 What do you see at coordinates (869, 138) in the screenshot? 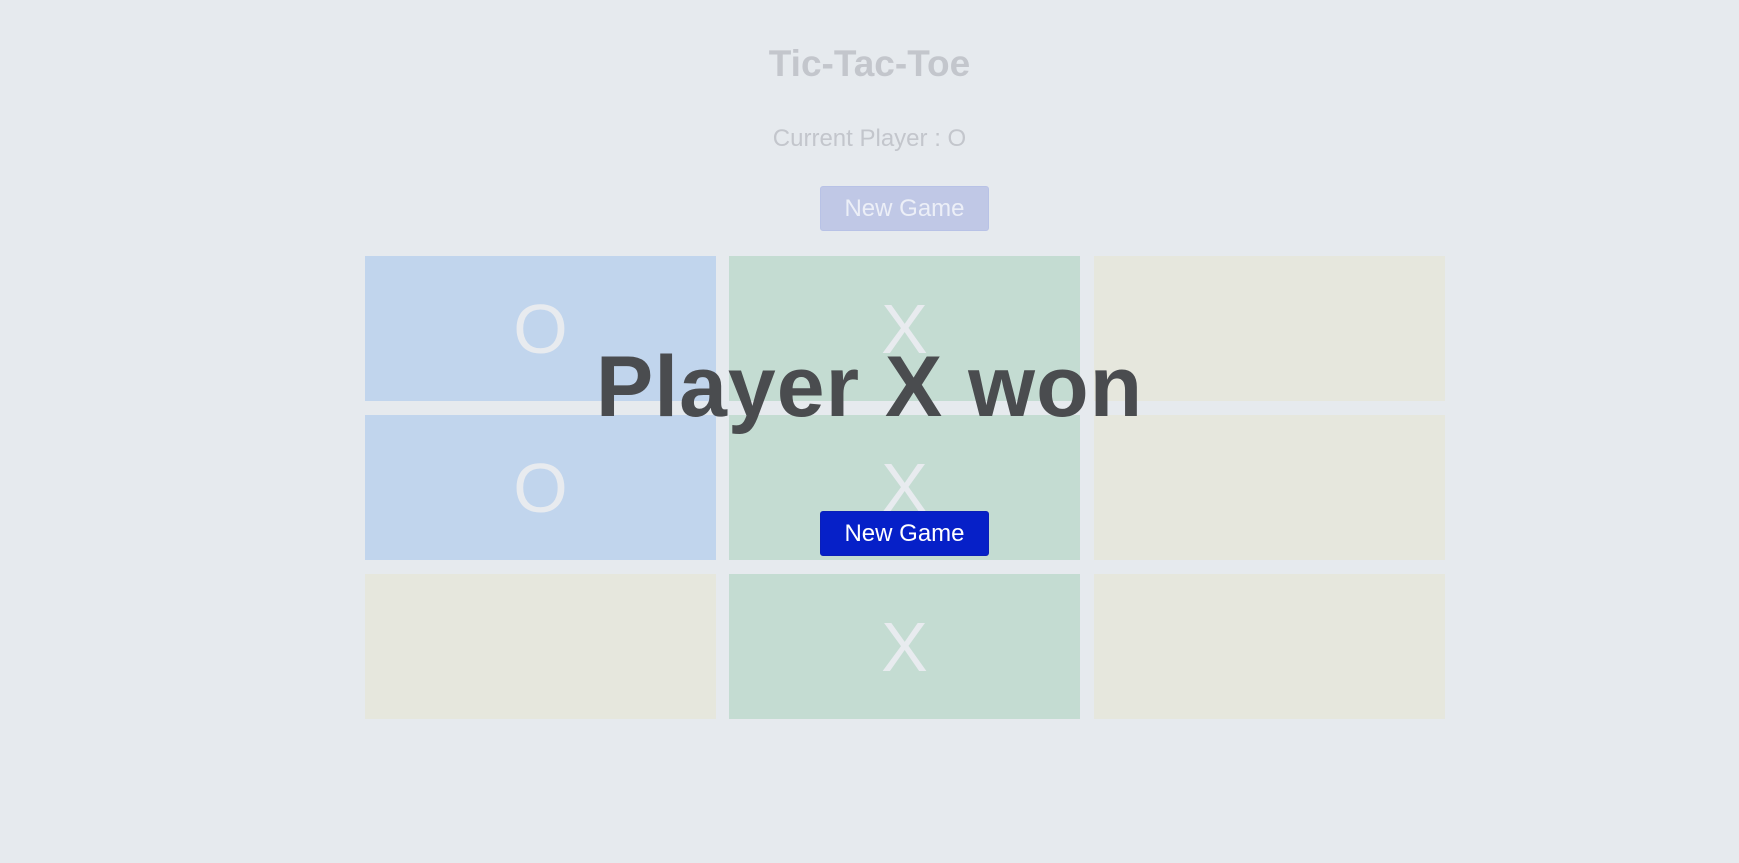
I see `current-player-status: Current Player : O` at bounding box center [869, 138].